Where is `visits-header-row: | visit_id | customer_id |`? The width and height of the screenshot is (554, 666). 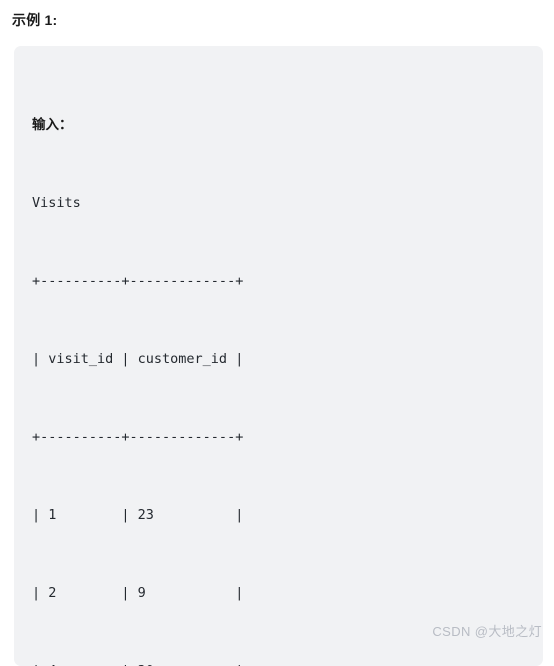
visits-header-row: | visit_id | customer_id | is located at coordinates (138, 359).